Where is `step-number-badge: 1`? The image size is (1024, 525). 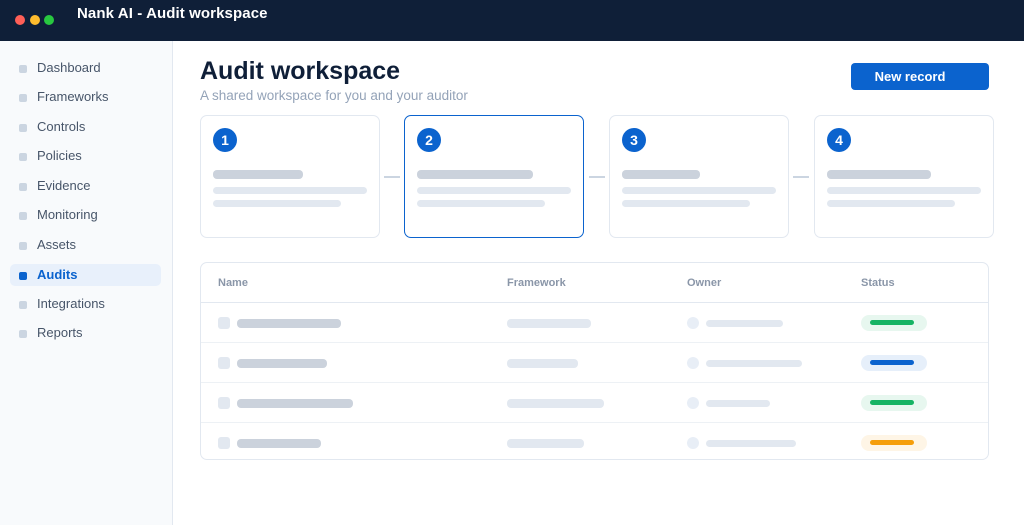 step-number-badge: 1 is located at coordinates (225, 140).